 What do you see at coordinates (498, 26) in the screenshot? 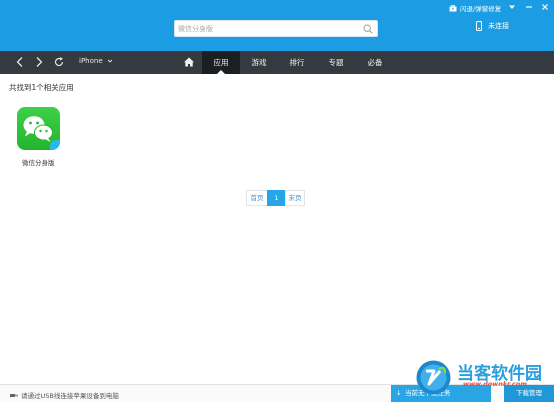
I see `connection-status-label: 未连接` at bounding box center [498, 26].